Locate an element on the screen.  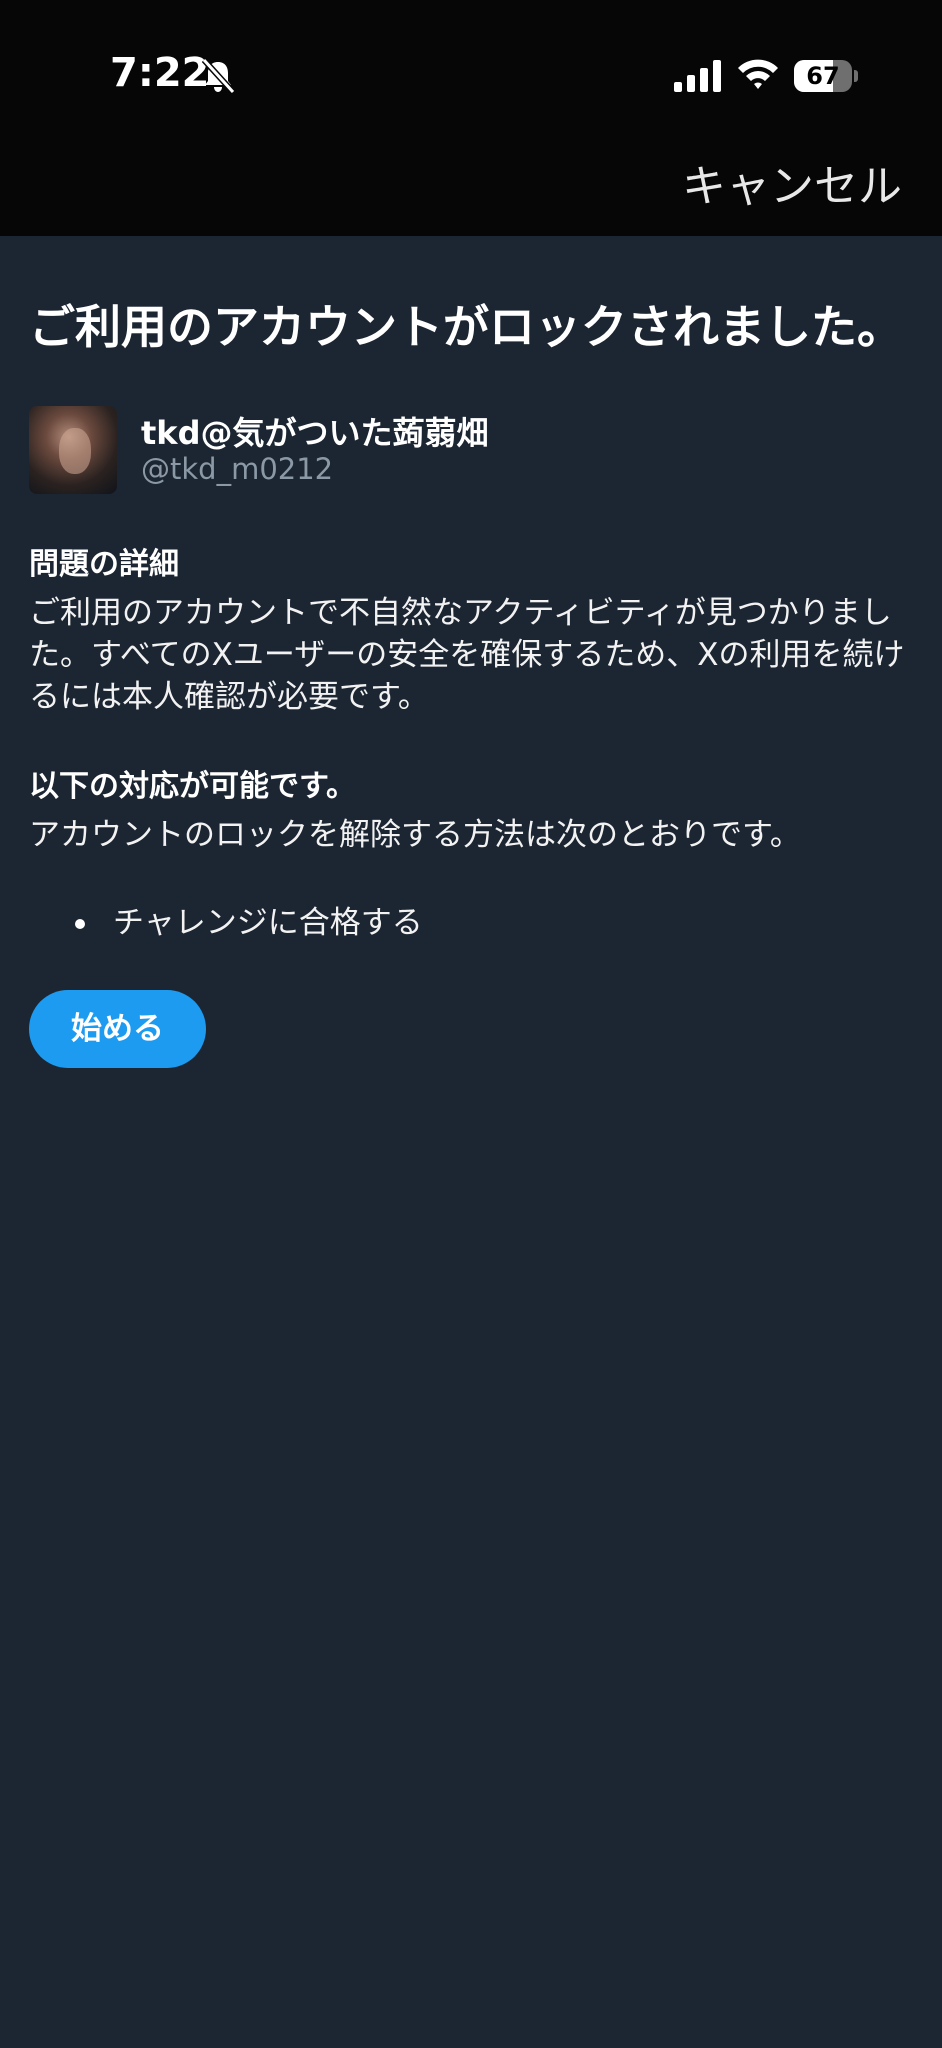
battery-body: 67 is located at coordinates (823, 76).